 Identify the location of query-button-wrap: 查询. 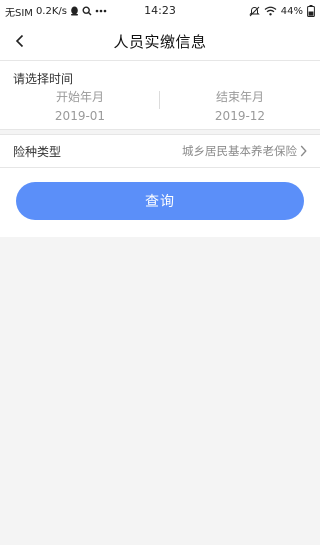
(160, 202).